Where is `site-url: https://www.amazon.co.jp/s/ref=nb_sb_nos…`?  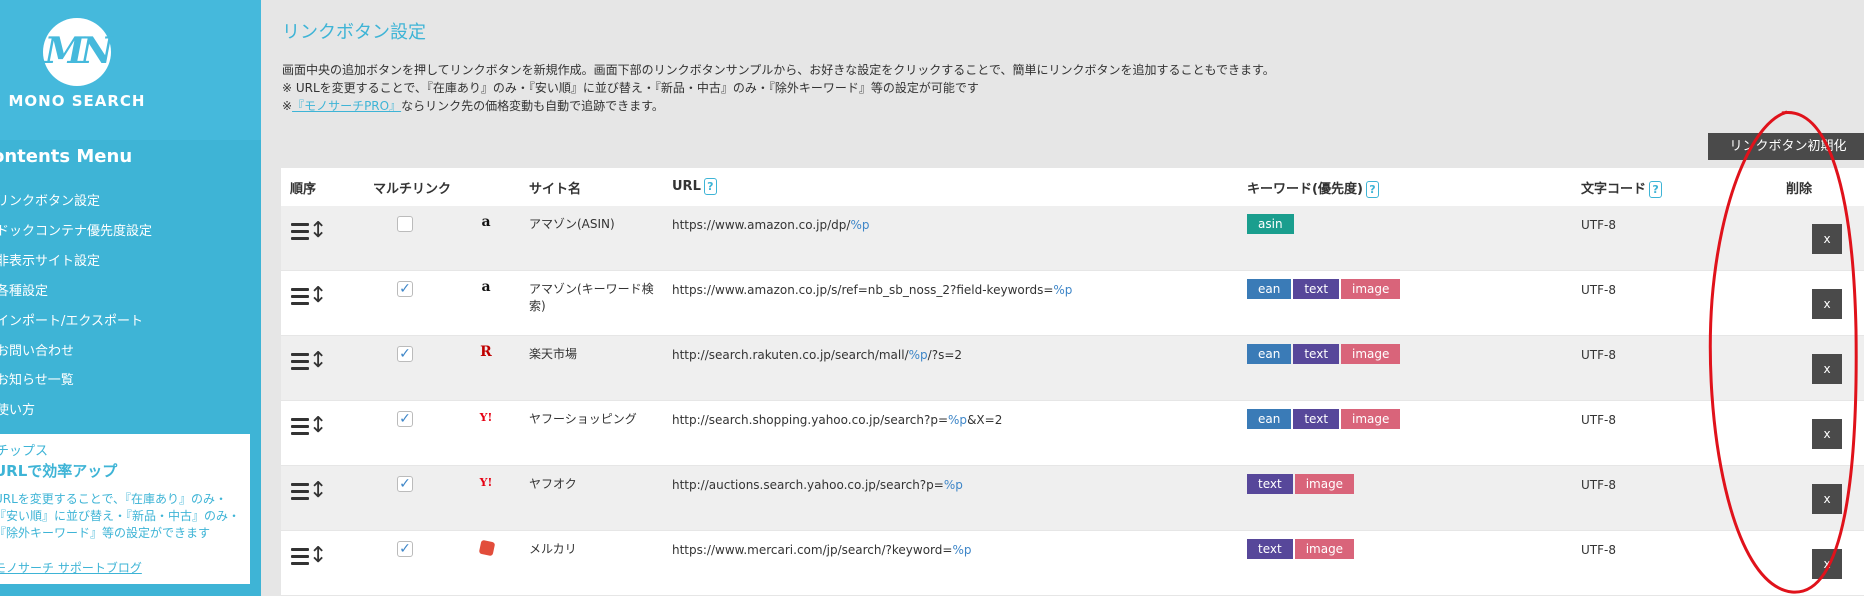
site-url: https://www.amazon.co.jp/s/ref=nb_sb_nos… is located at coordinates (872, 290).